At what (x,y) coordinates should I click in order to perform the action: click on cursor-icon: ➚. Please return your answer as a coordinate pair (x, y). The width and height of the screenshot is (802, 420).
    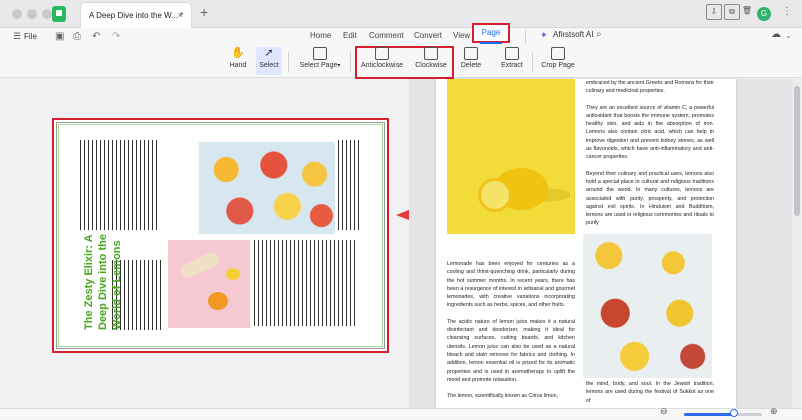
    Looking at the image, I should click on (269, 53).